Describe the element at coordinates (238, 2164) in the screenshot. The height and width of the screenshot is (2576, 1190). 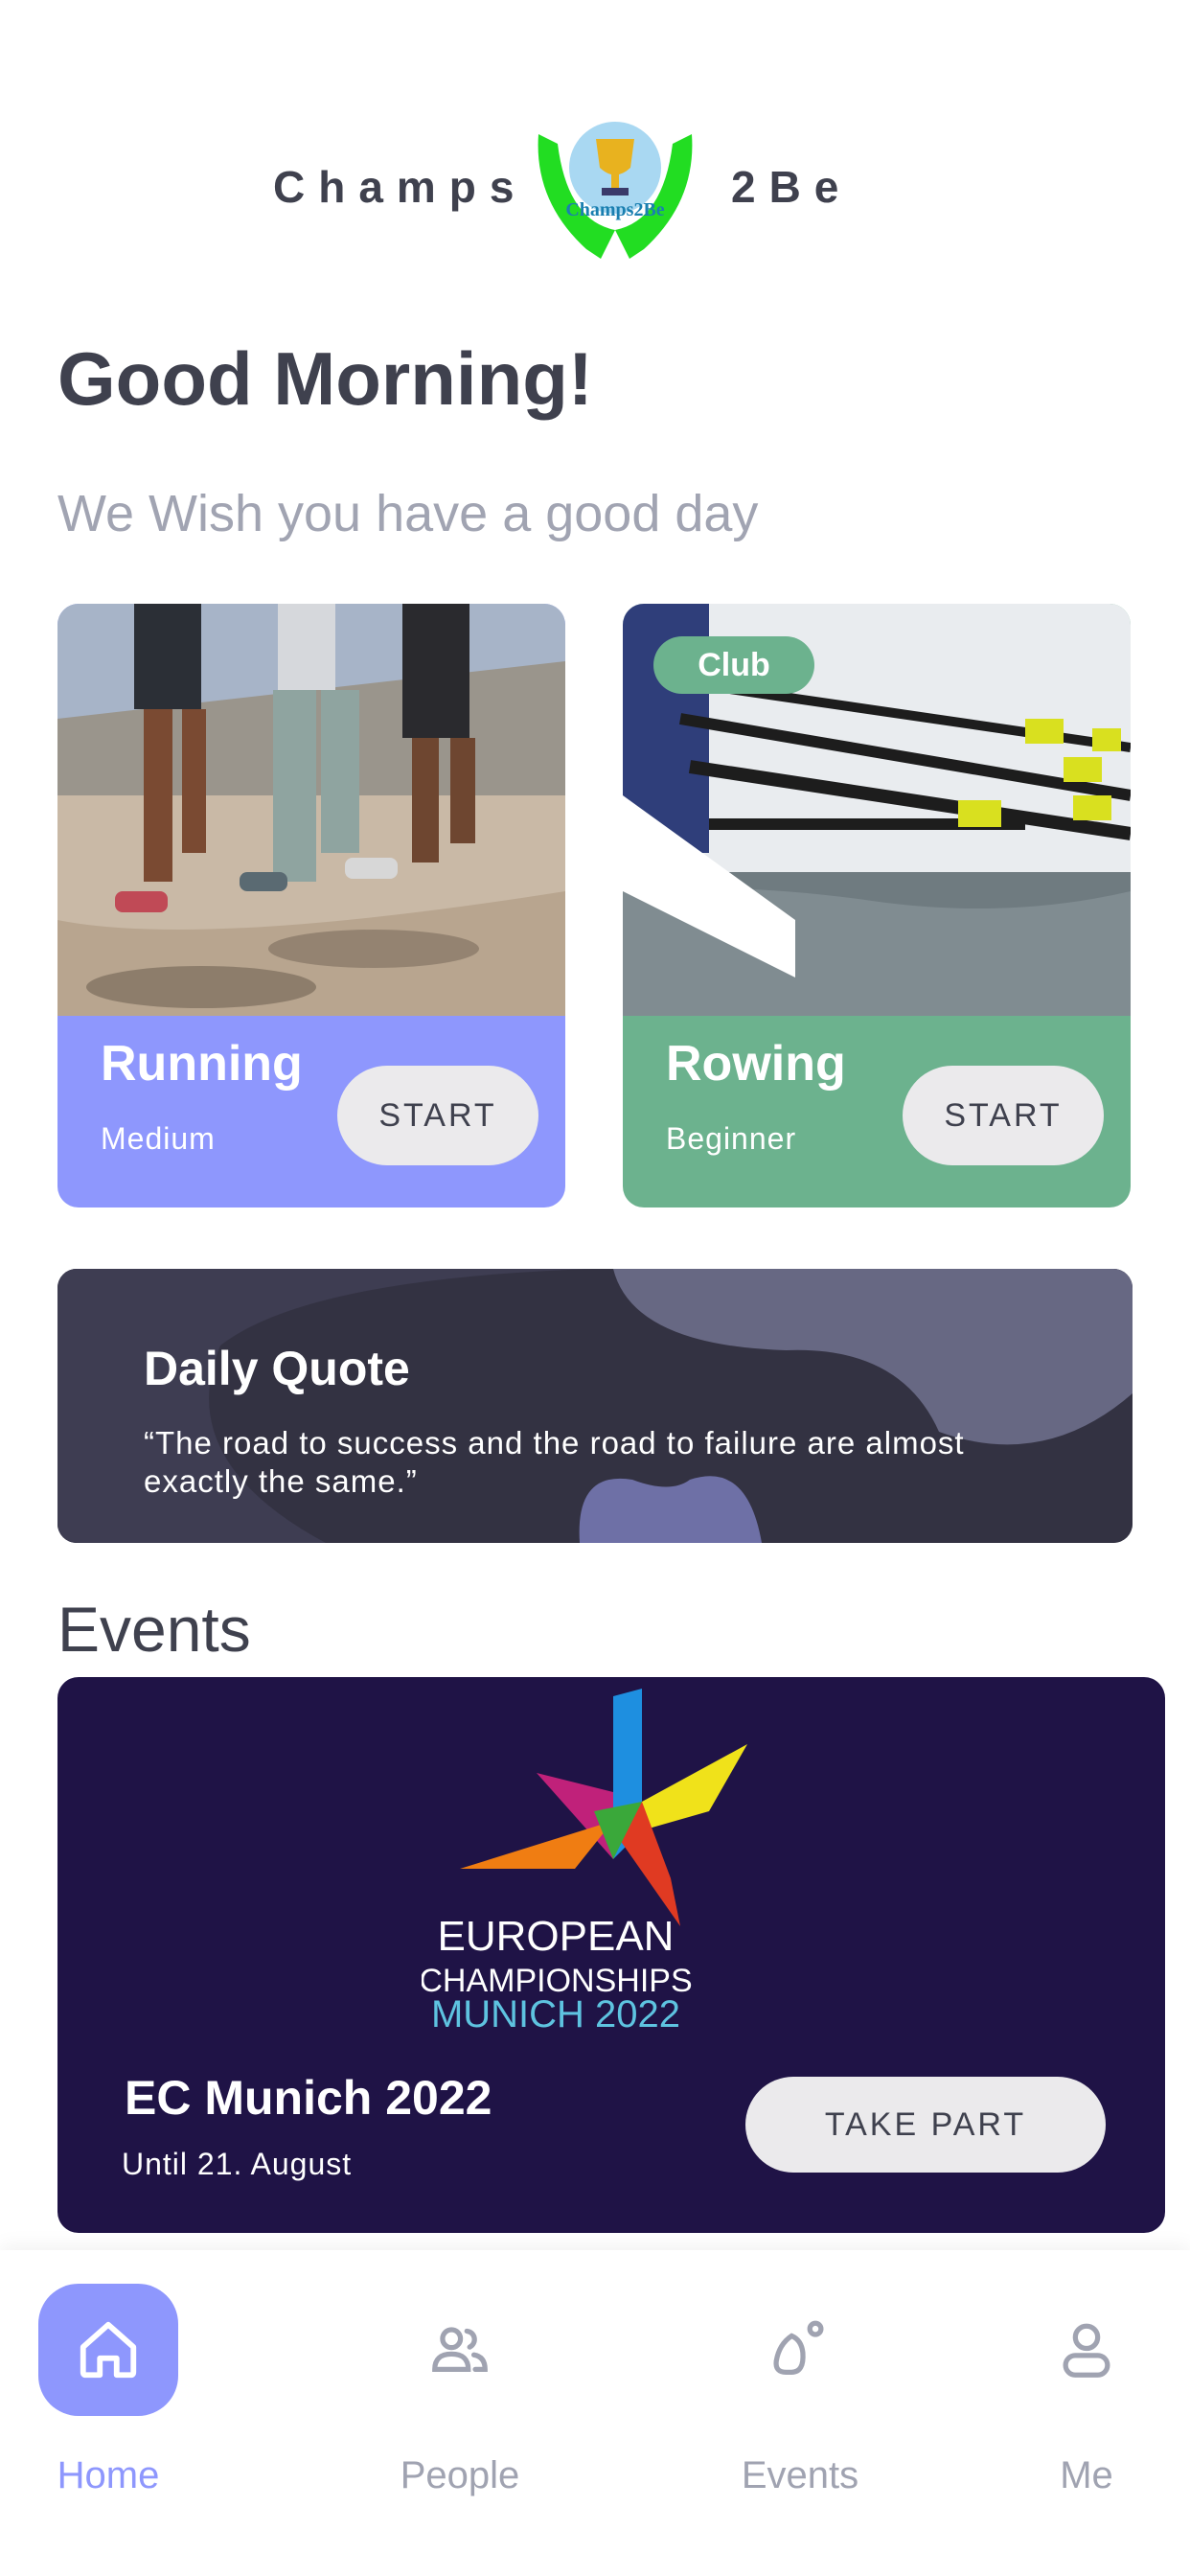
I see `event-date: Until 21. August` at that location.